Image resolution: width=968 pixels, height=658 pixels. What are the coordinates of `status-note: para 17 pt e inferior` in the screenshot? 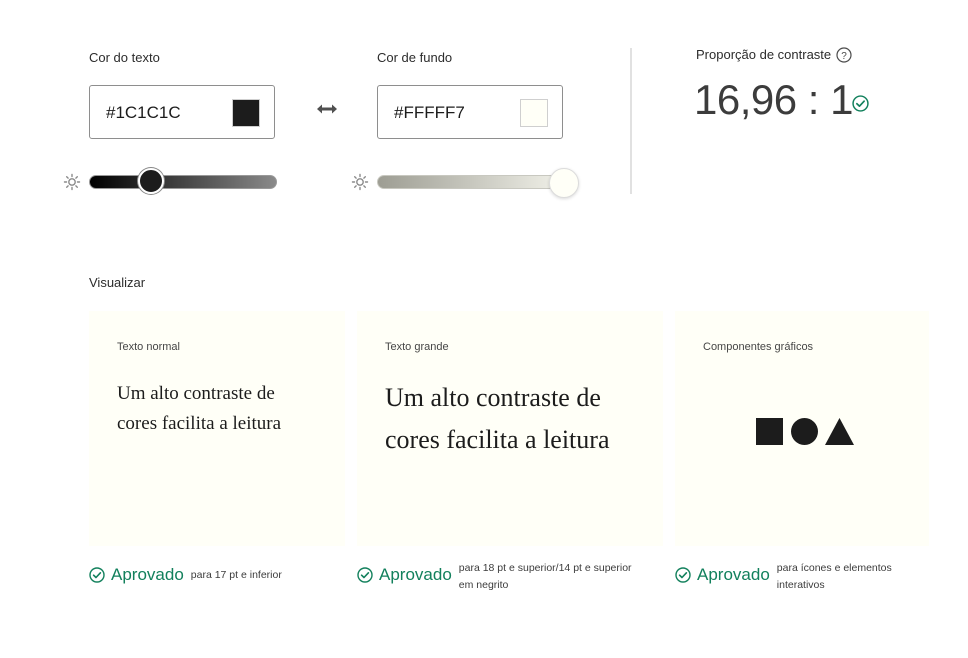 It's located at (236, 575).